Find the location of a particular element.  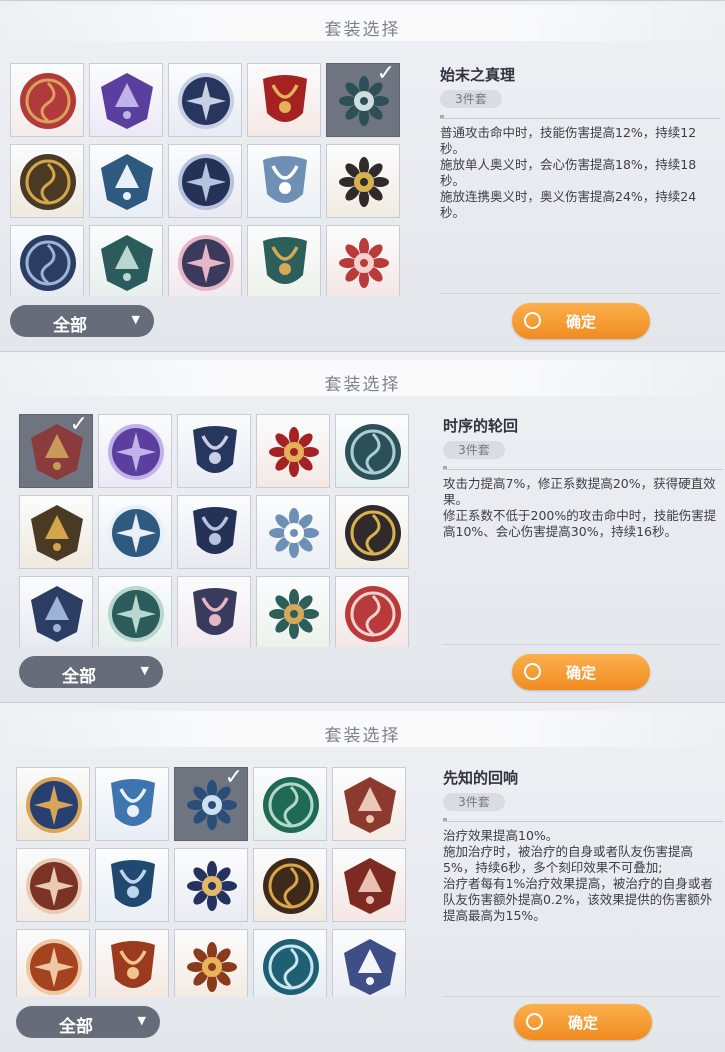

red-horned-shield-icon is located at coordinates (294, 452).